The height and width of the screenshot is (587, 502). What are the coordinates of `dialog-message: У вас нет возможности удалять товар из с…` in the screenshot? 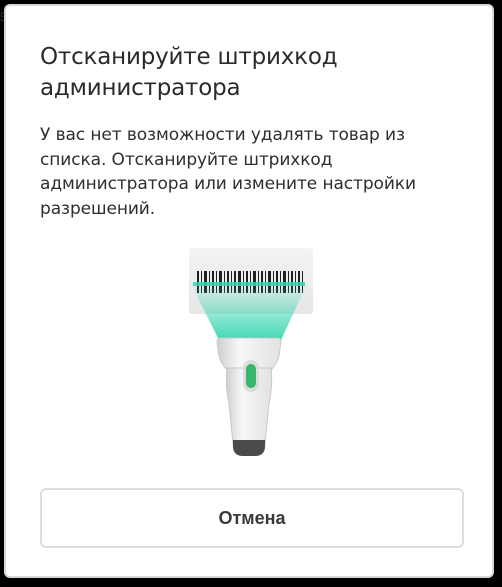 It's located at (228, 172).